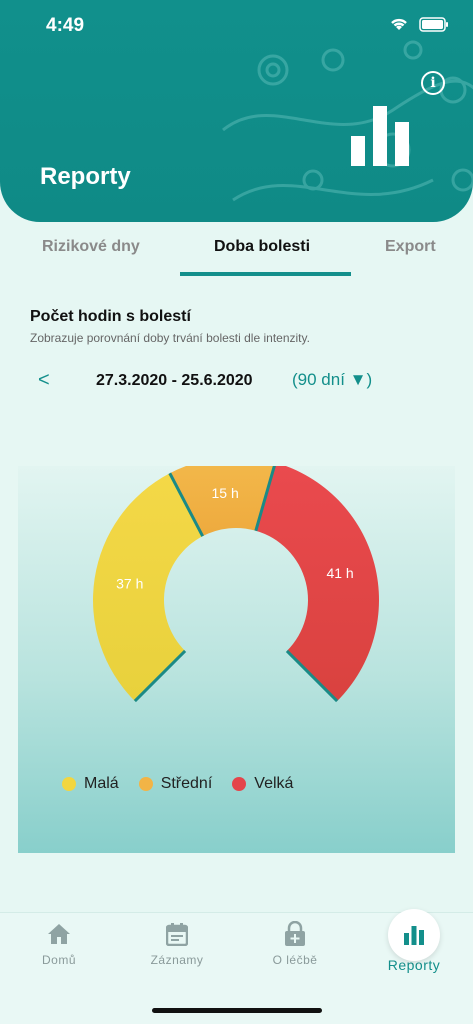  Describe the element at coordinates (410, 247) in the screenshot. I see `tab-export: Export` at that location.